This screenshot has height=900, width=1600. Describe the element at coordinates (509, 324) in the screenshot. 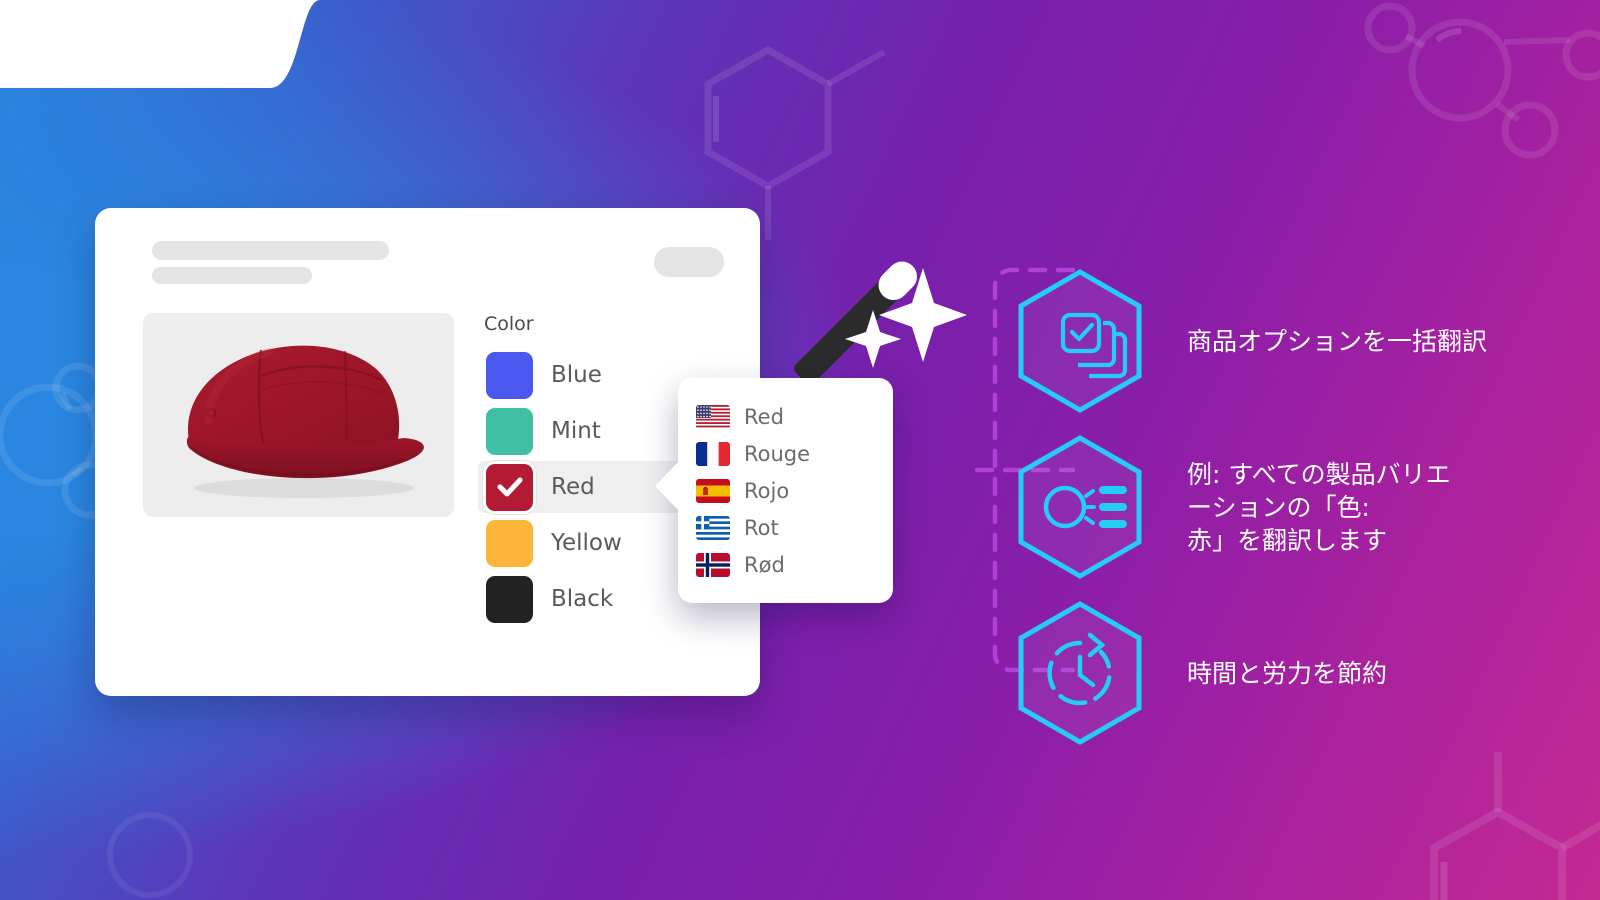

I see `option-group-label: Color` at that location.